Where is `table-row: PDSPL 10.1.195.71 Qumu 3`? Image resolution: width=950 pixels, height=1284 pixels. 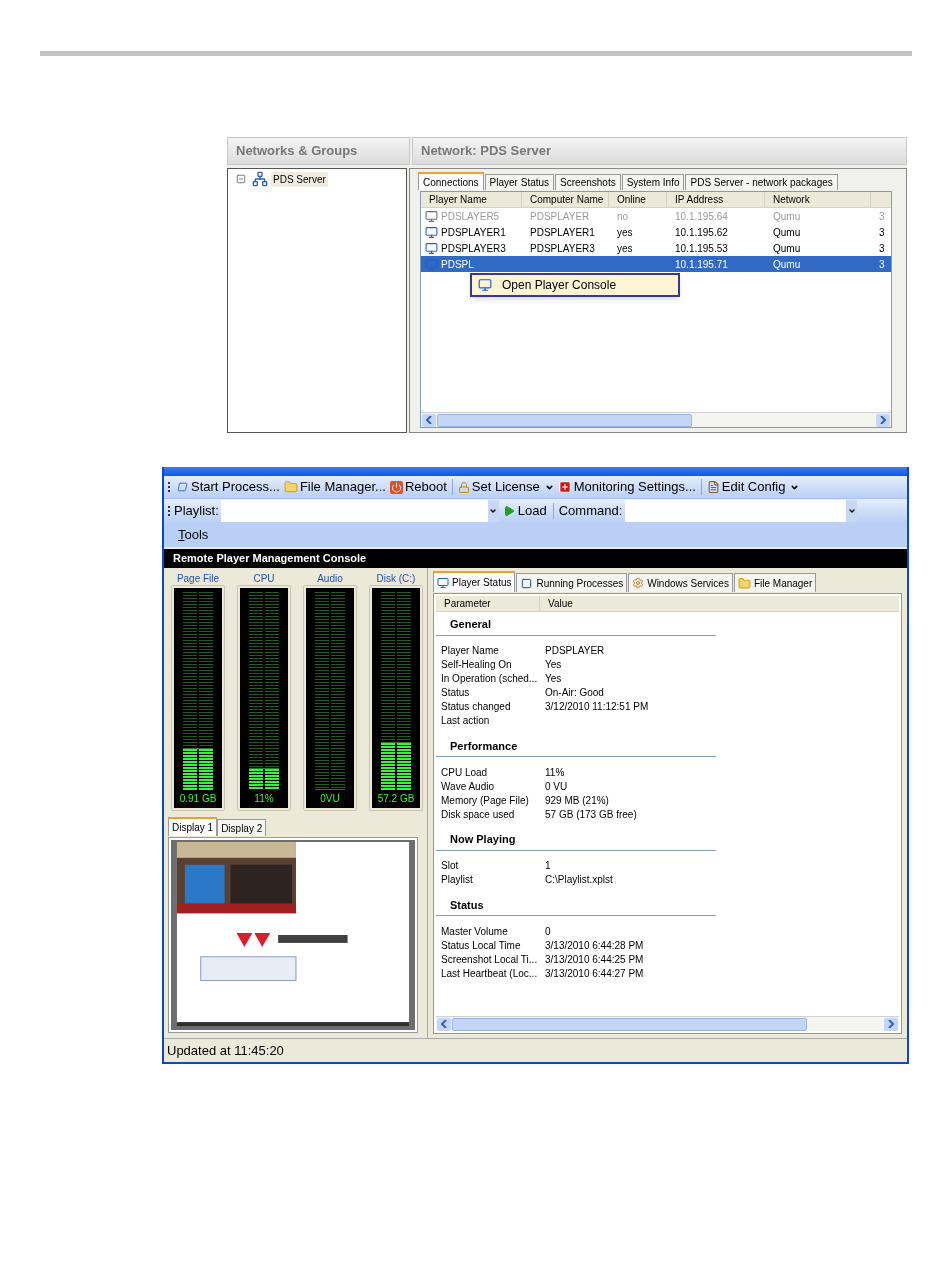
table-row: PDSPL 10.1.195.71 Qumu 3 is located at coordinates (656, 264).